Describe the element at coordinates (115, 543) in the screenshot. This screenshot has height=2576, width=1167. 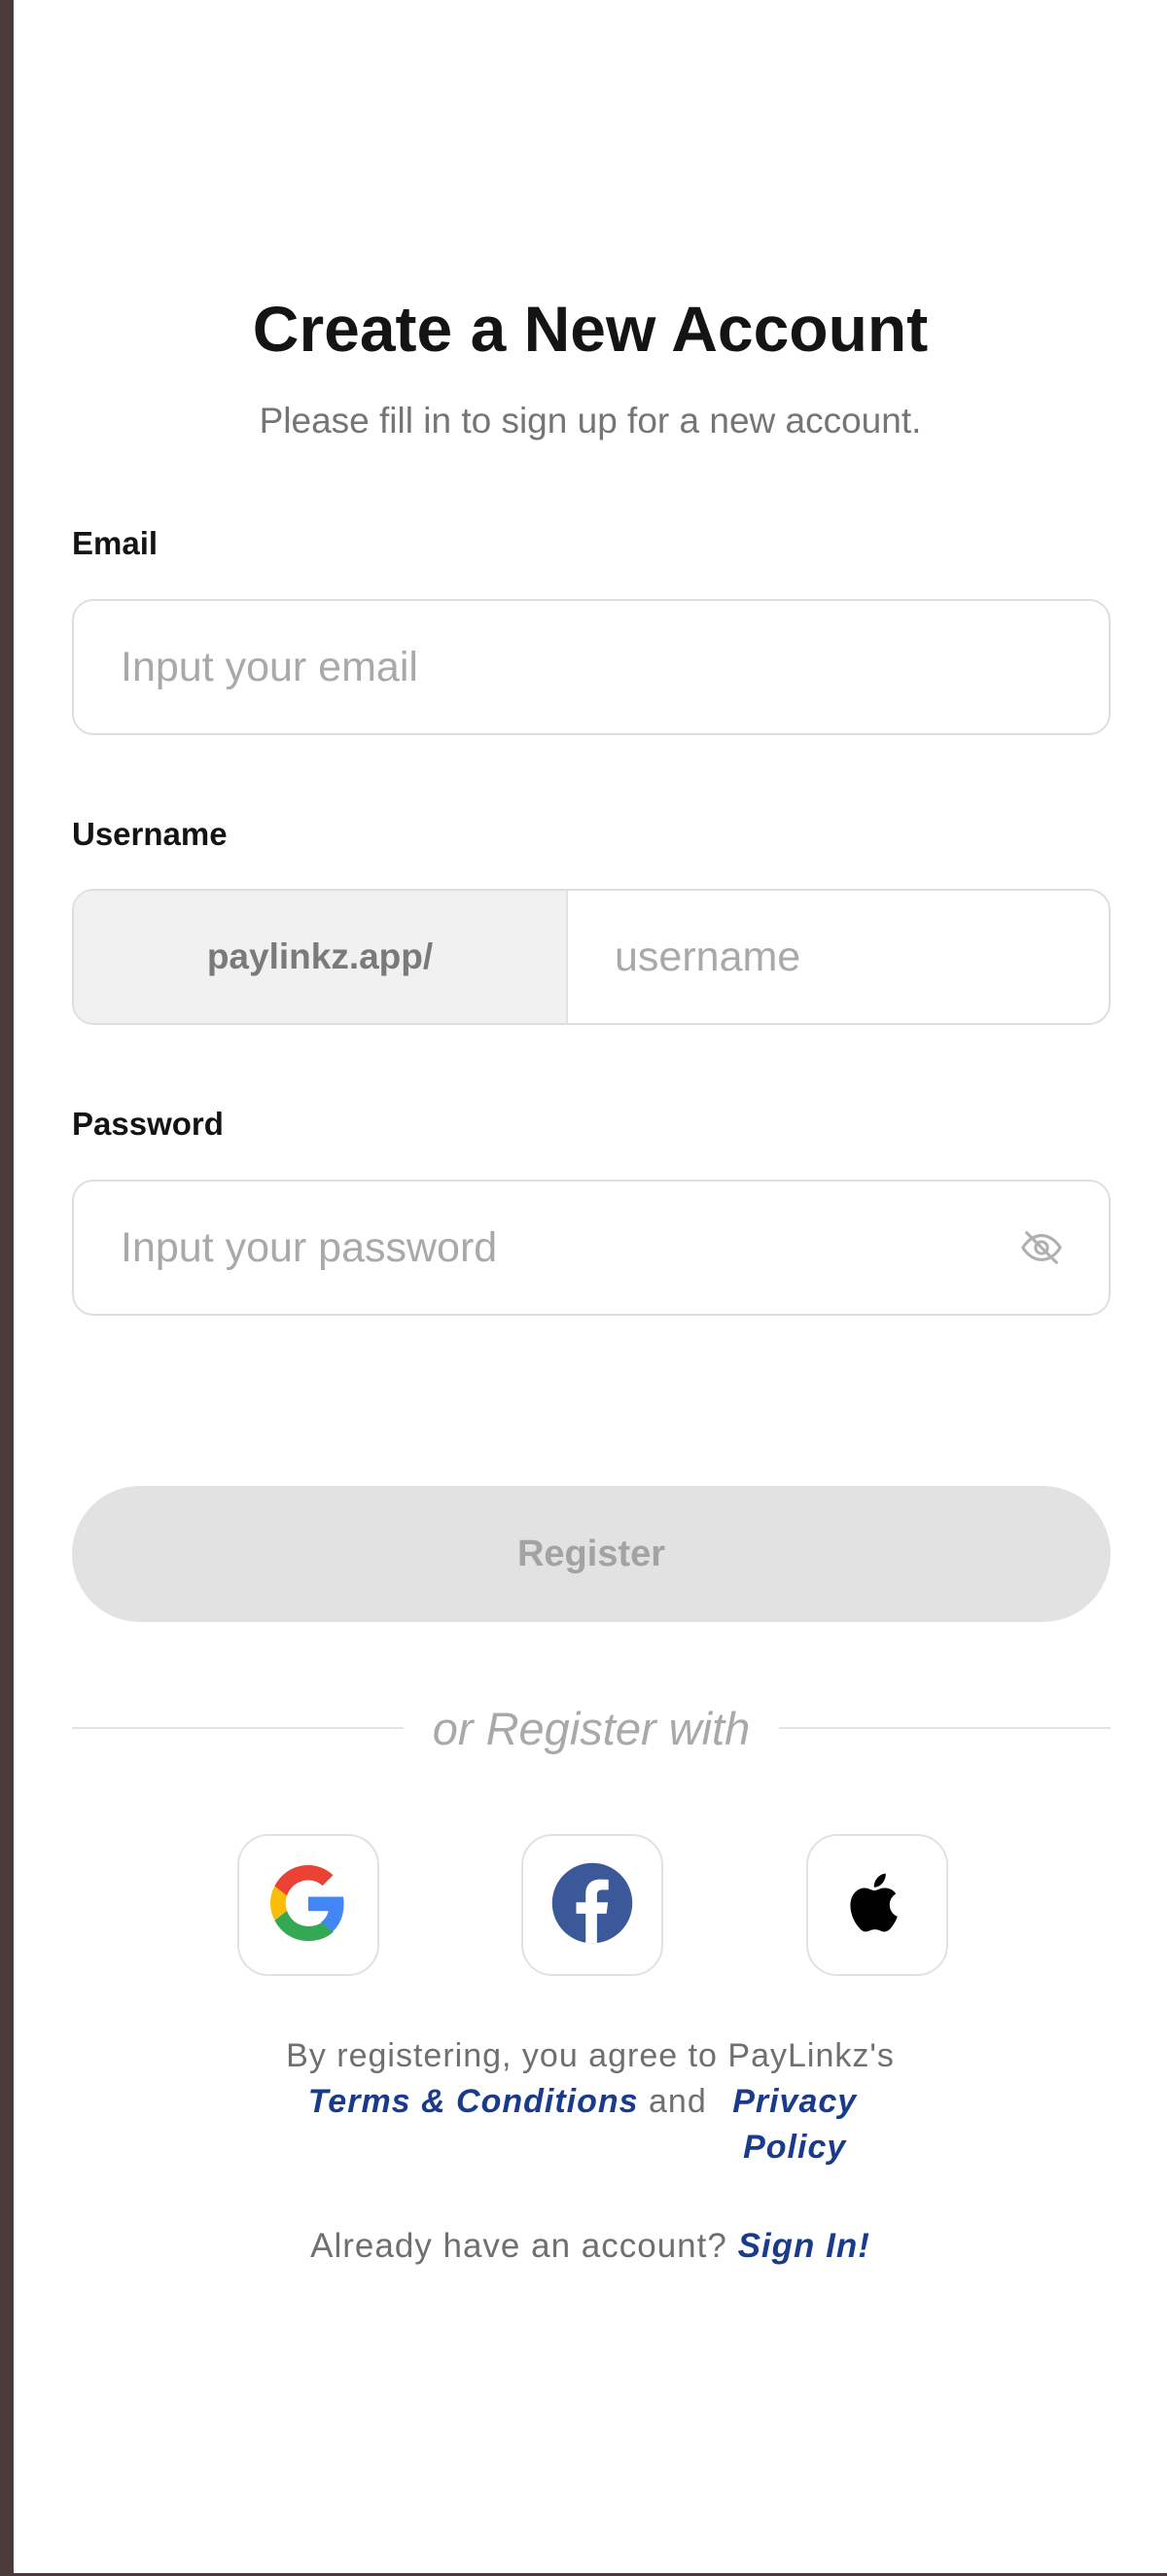
I see `email-label: Email` at that location.